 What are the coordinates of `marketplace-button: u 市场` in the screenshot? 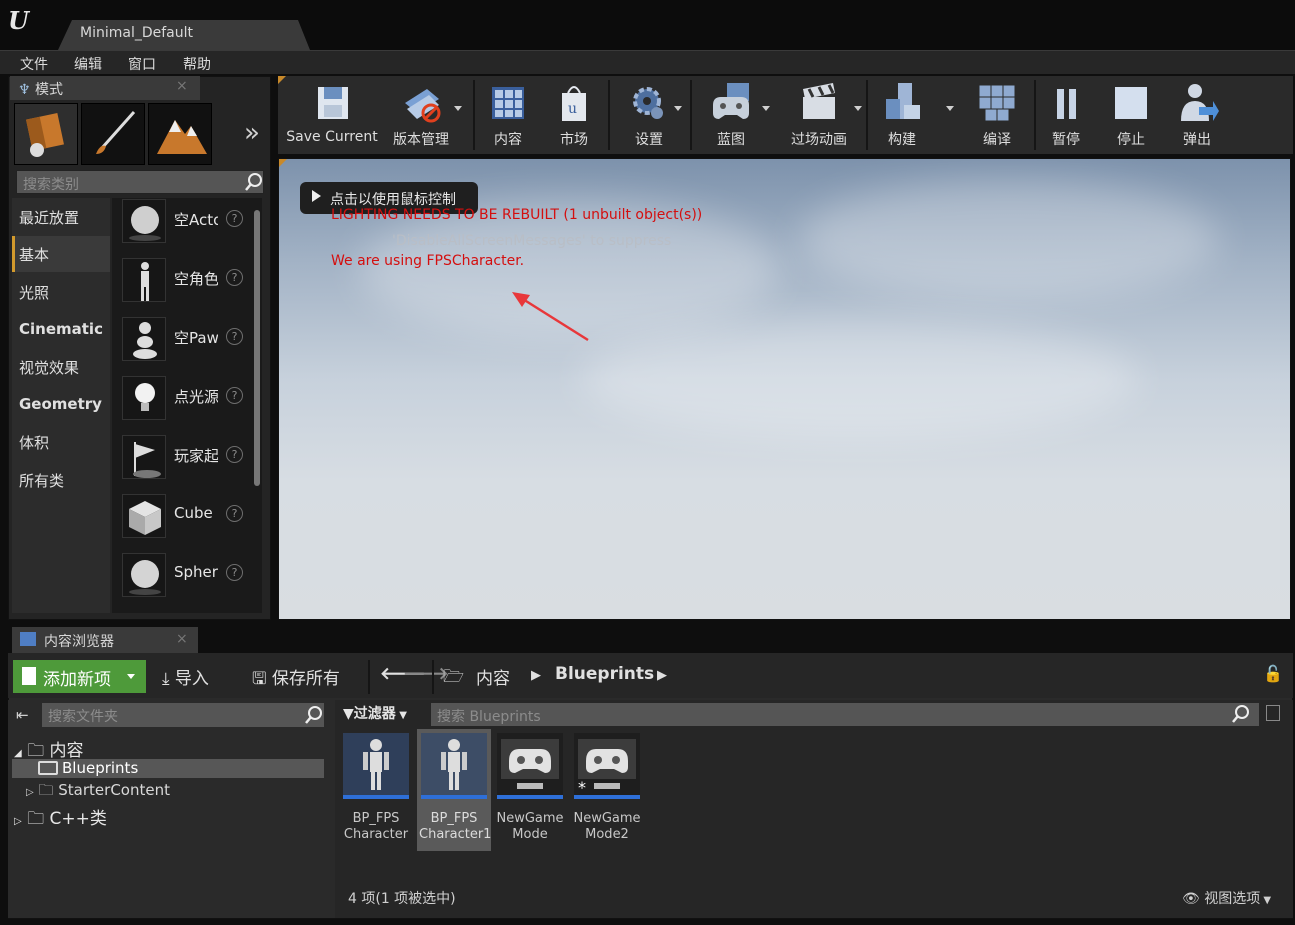 It's located at (574, 115).